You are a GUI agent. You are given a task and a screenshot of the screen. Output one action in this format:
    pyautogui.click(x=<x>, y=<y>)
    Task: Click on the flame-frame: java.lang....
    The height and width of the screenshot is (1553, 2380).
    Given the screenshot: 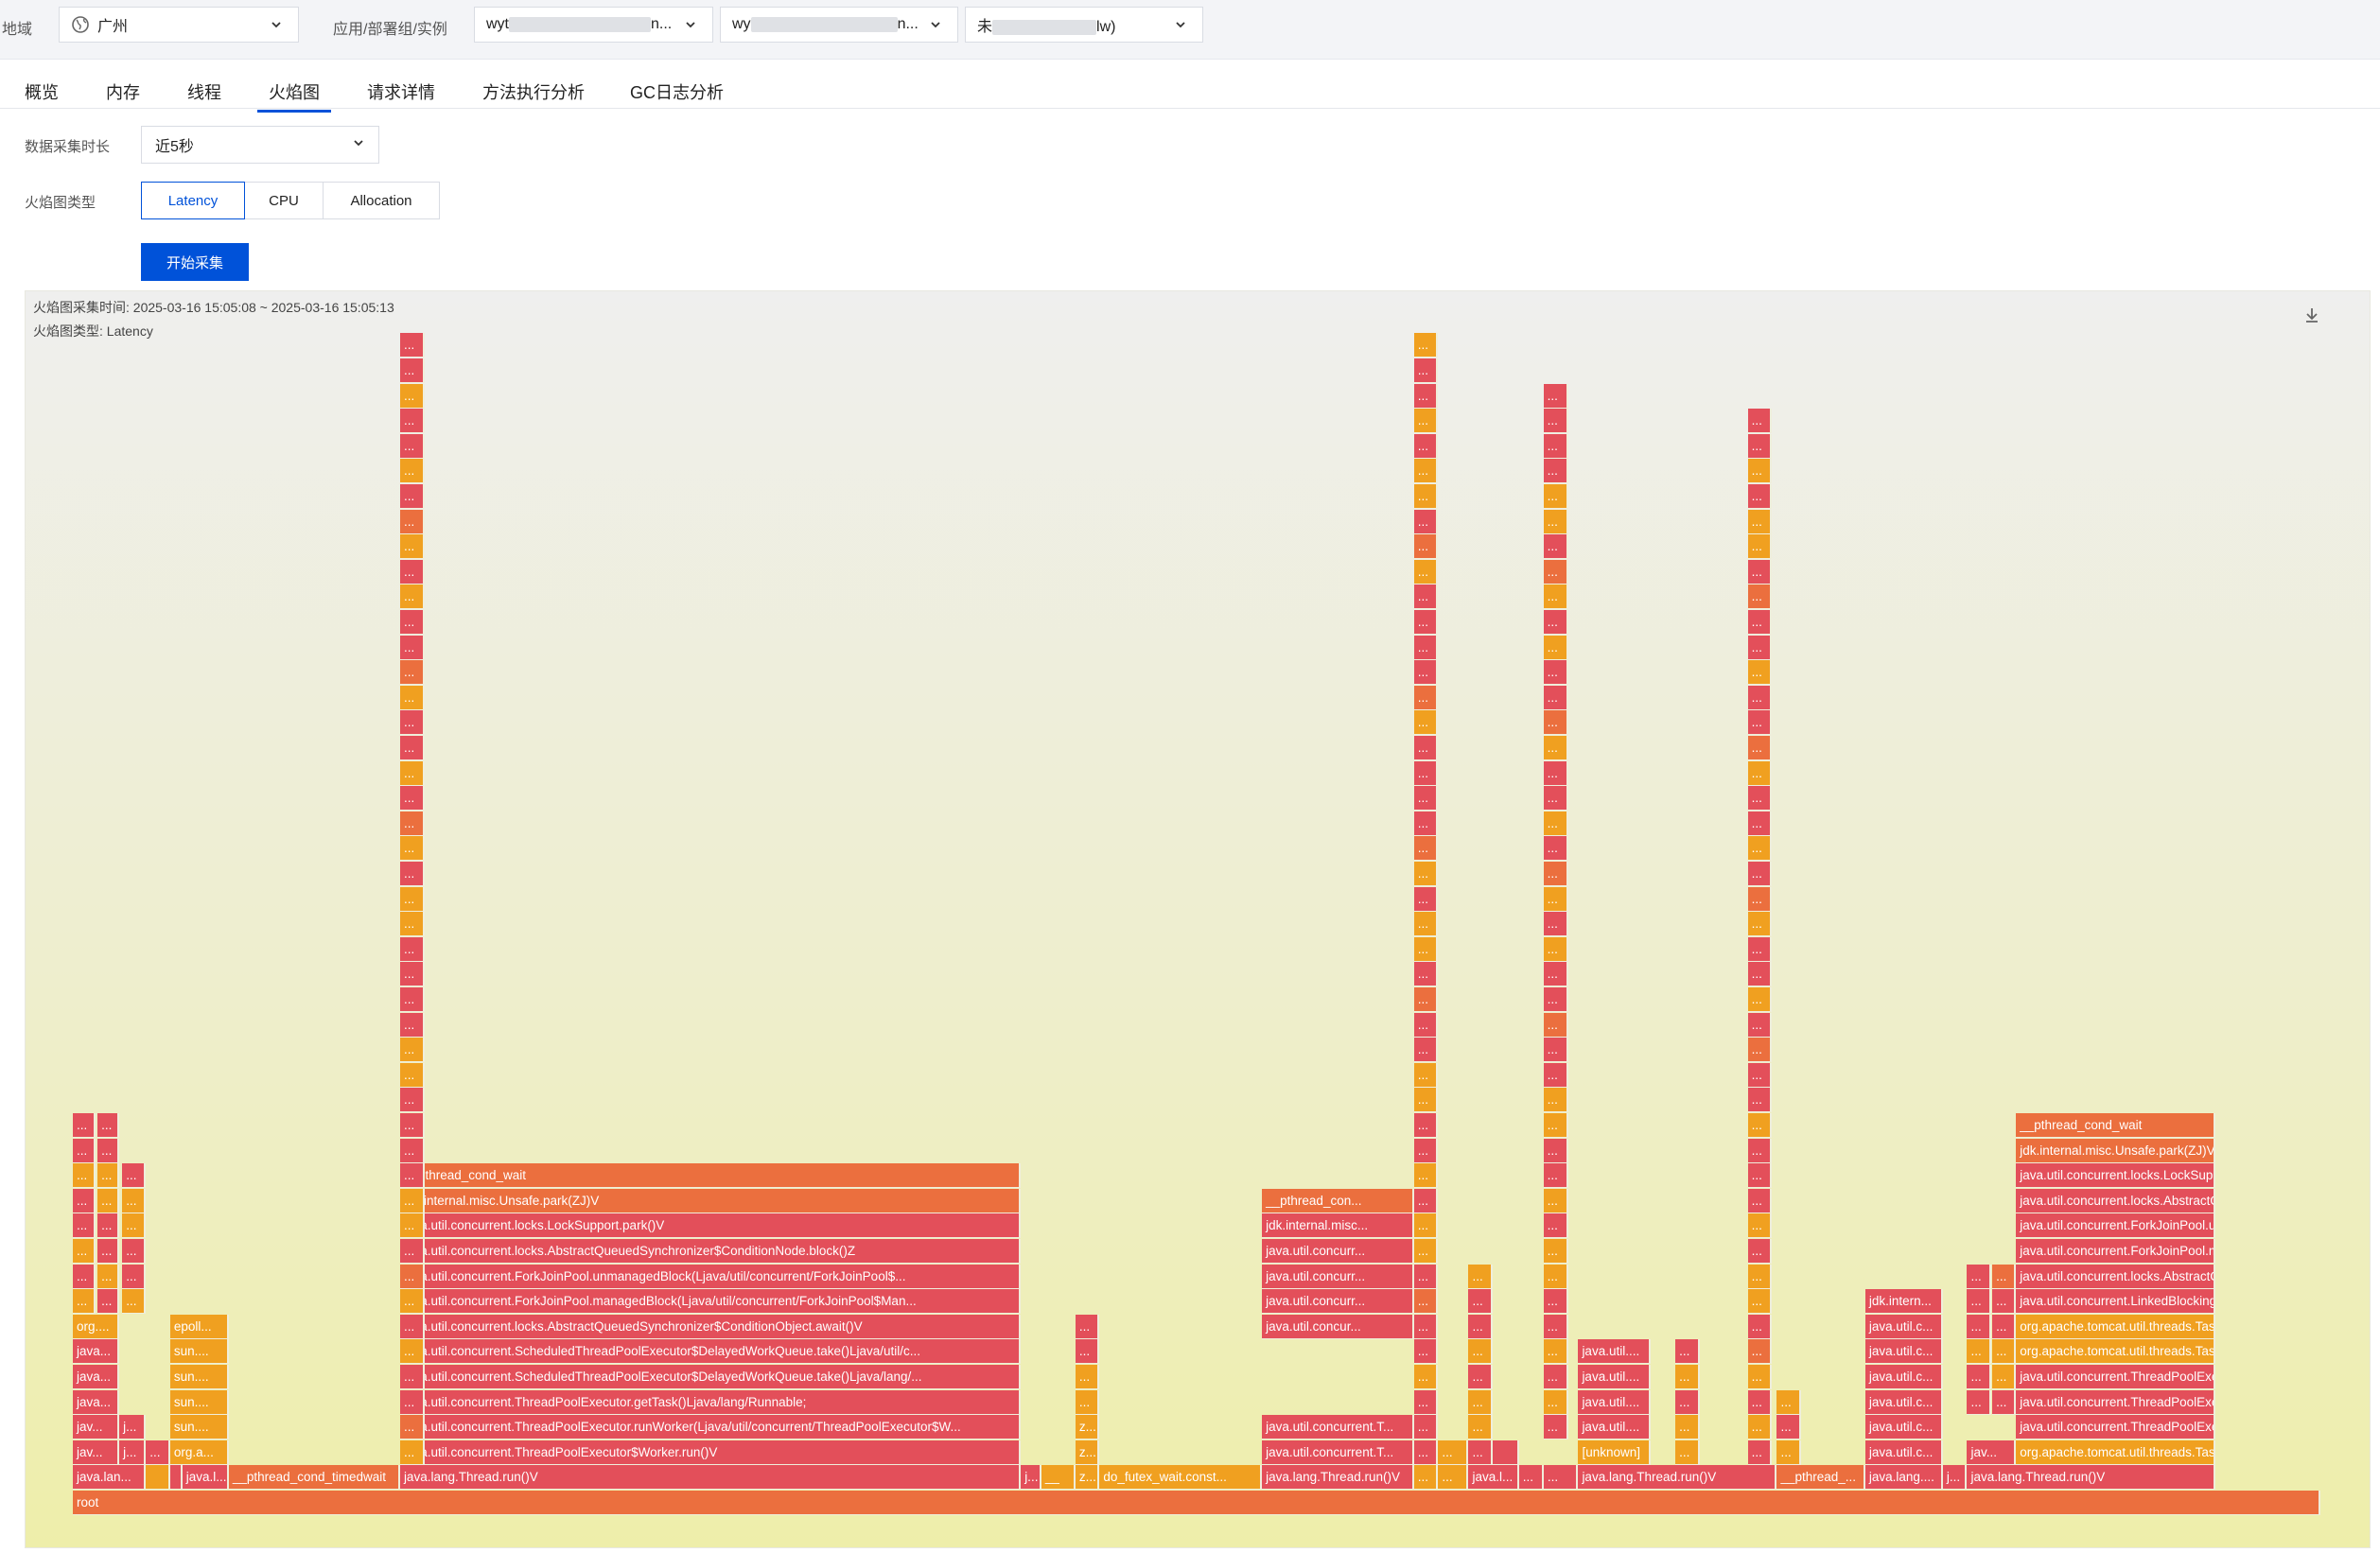 What is the action you would take?
    pyautogui.click(x=1904, y=1478)
    